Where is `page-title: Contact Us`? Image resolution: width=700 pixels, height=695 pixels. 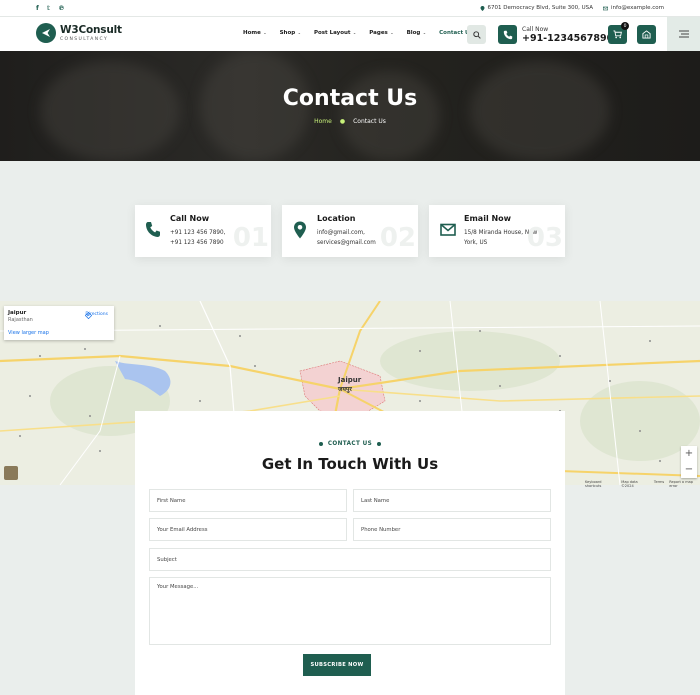
page-title: Contact Us is located at coordinates (350, 98).